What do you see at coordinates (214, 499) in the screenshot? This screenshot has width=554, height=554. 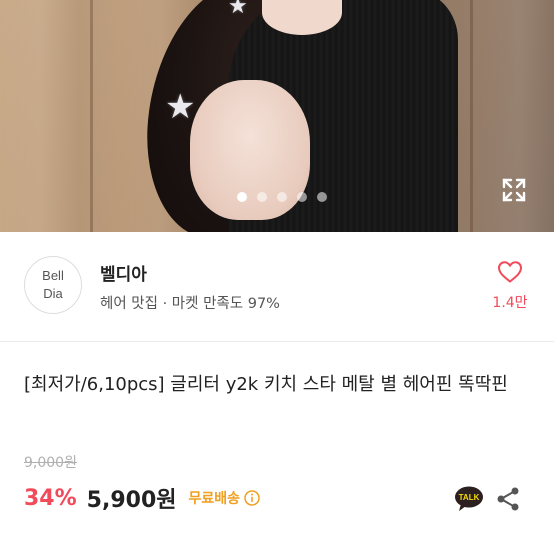 I see `shipping-badge: 무료배송` at bounding box center [214, 499].